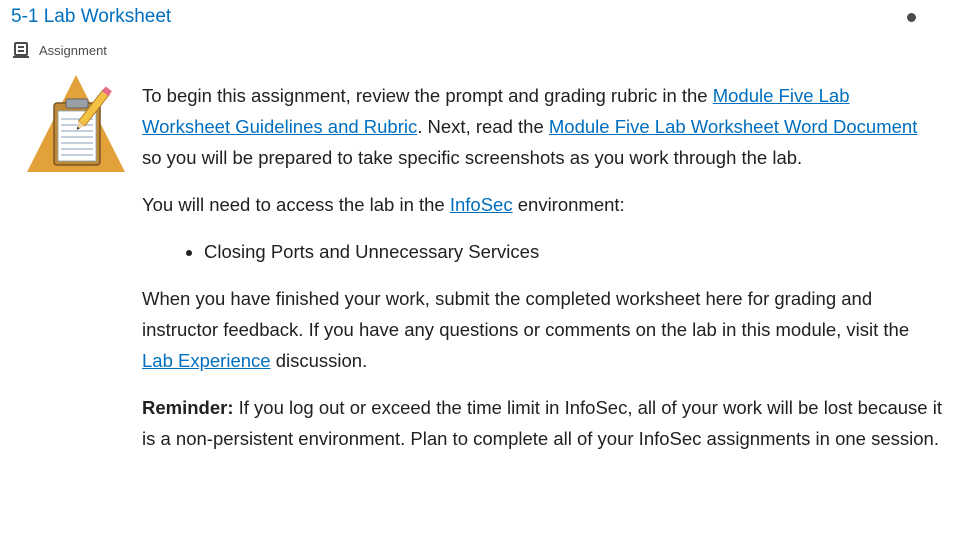 This screenshot has width=974, height=547. What do you see at coordinates (91, 17) in the screenshot?
I see `assignment-title-link: 5-1 Lab Worksheet` at bounding box center [91, 17].